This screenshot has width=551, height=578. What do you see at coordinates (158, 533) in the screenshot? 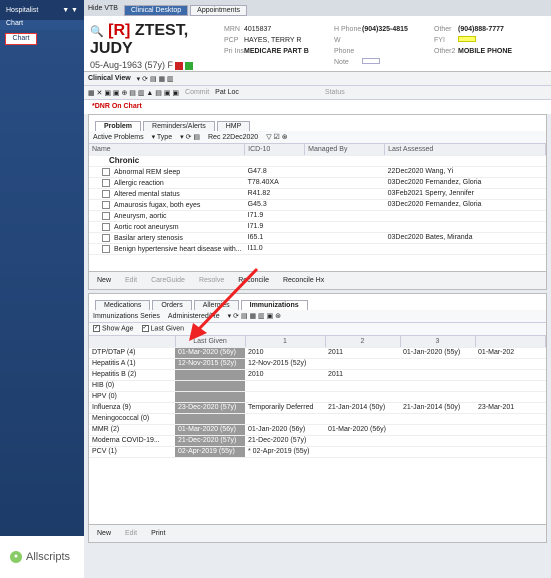
I see `print-button: Print` at bounding box center [158, 533].